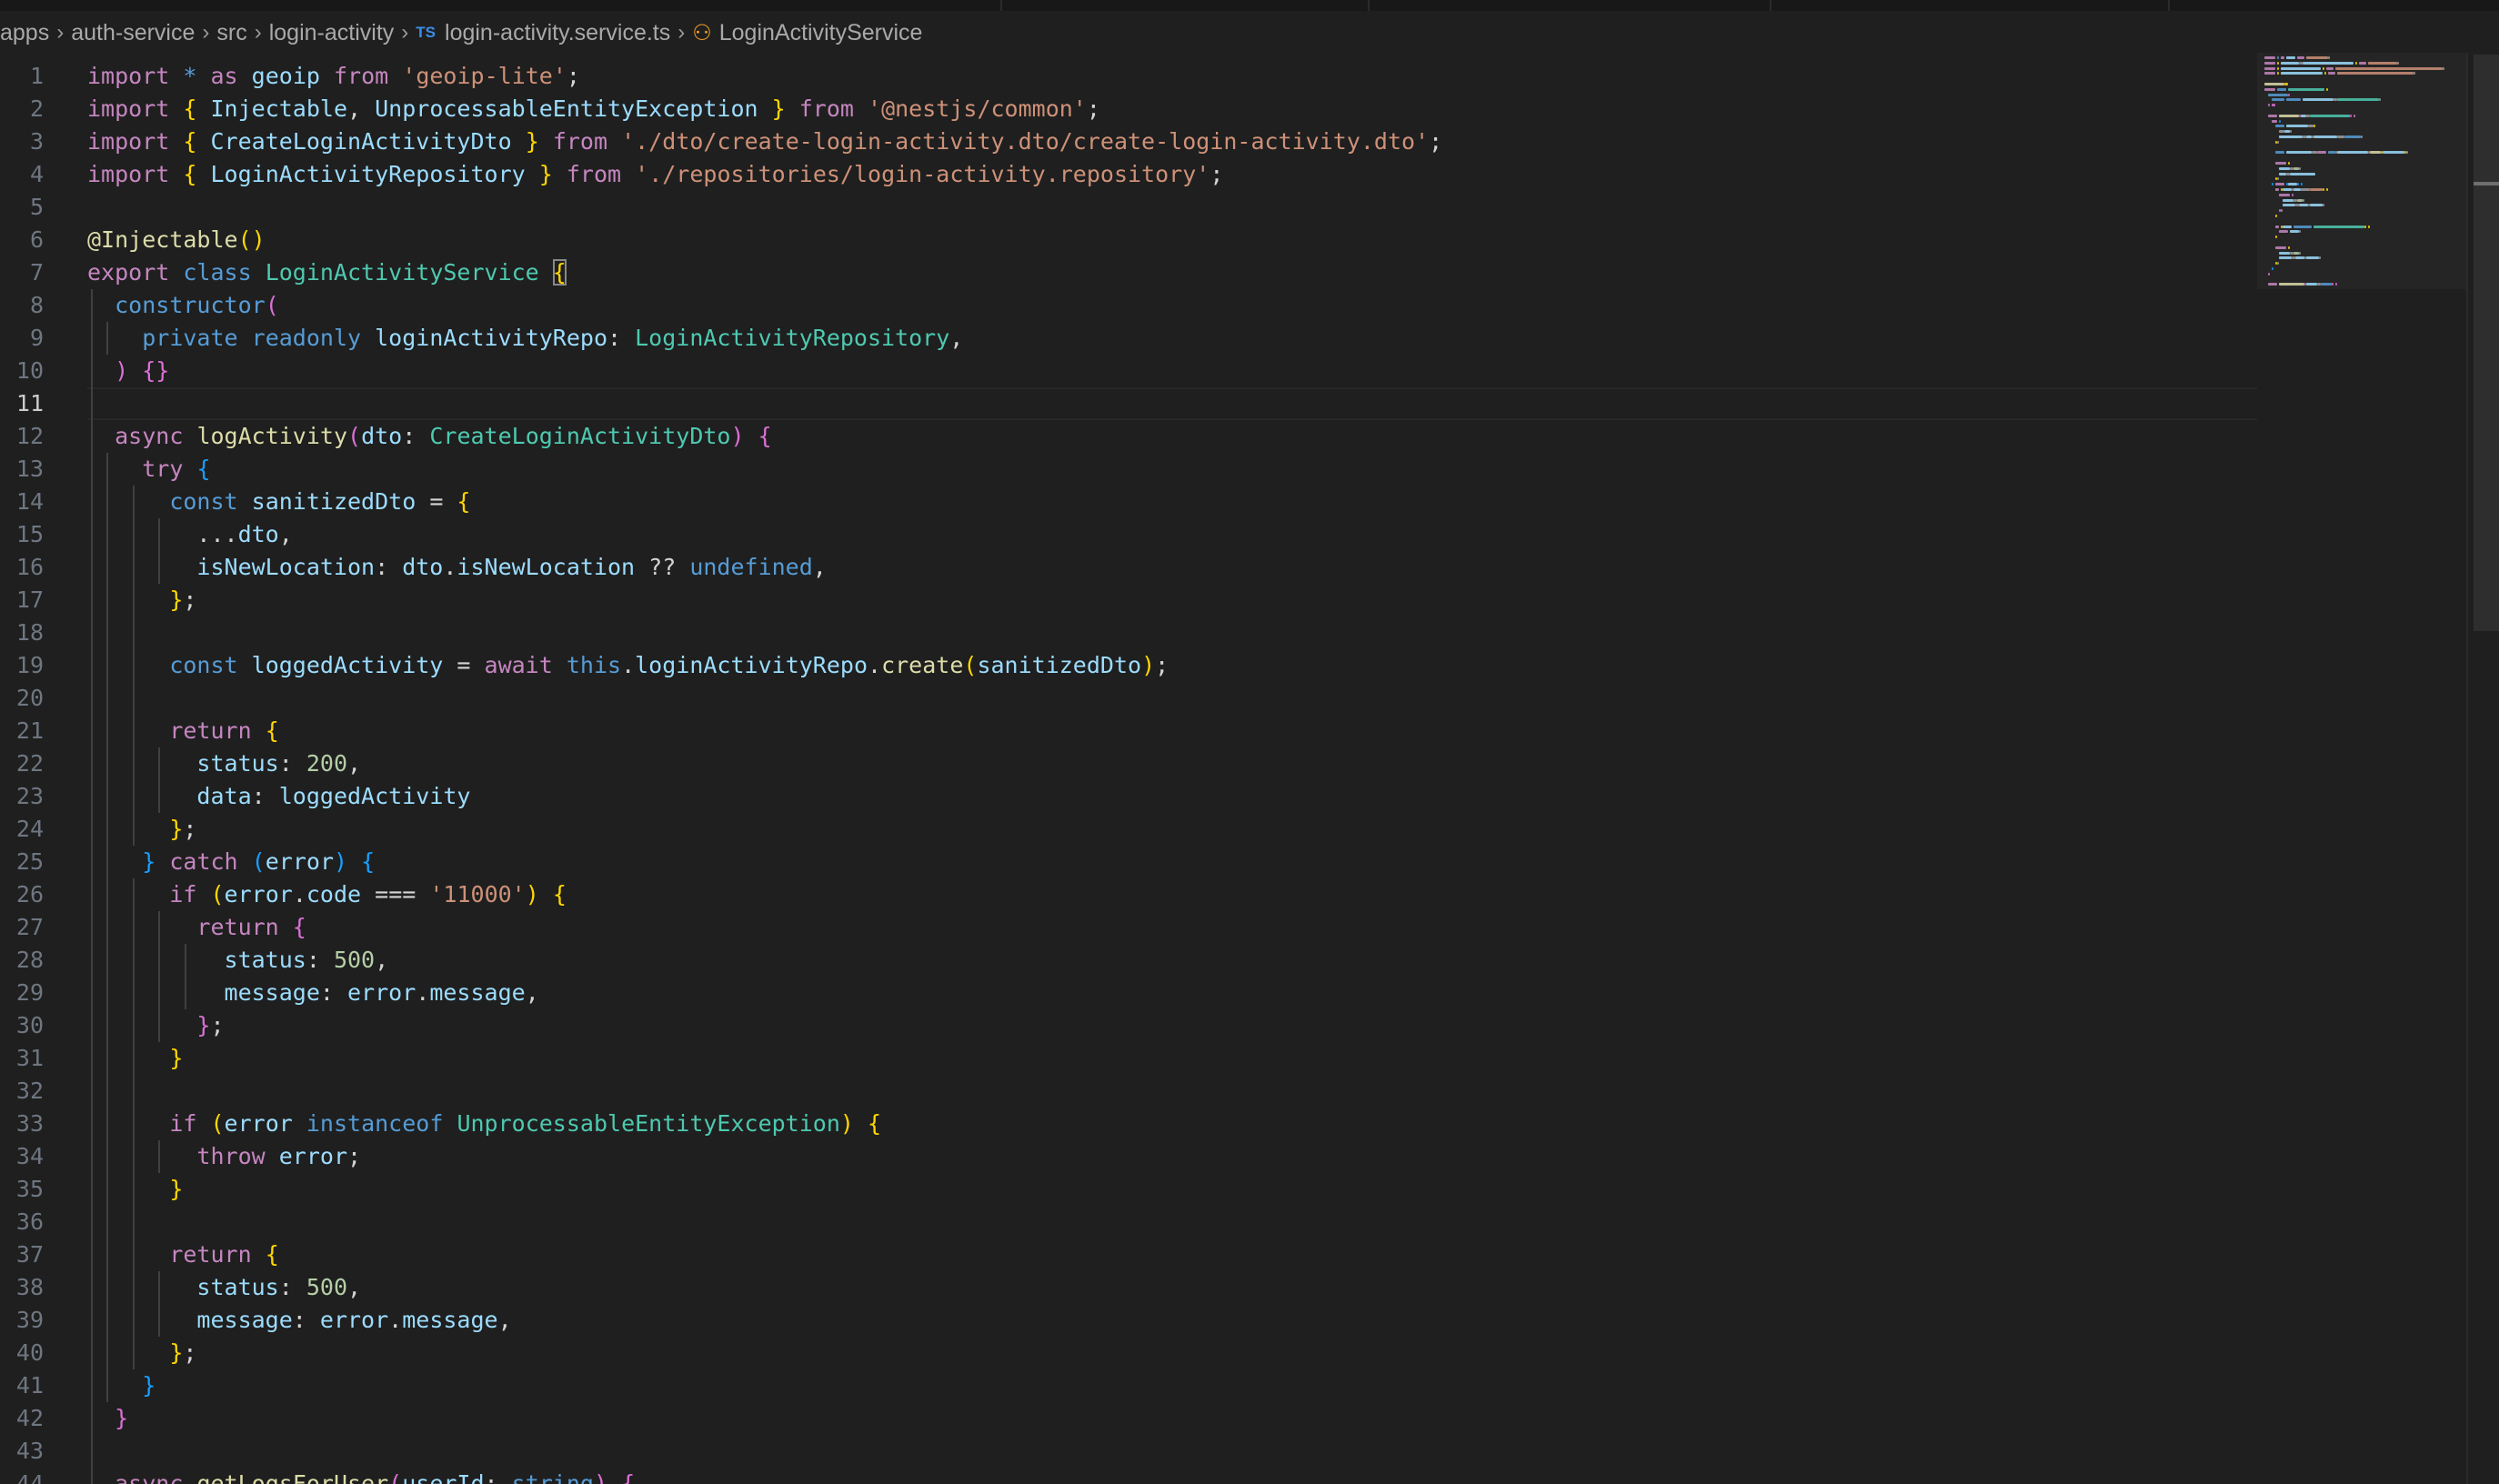  Describe the element at coordinates (22, 371) in the screenshot. I see `line-number: 10` at that location.